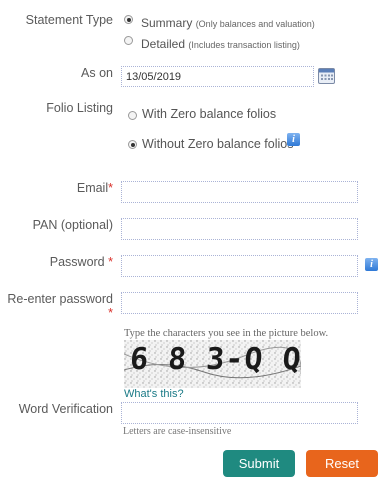 This screenshot has width=391, height=484. I want to click on word-verification-label: Word Verification, so click(65, 409).